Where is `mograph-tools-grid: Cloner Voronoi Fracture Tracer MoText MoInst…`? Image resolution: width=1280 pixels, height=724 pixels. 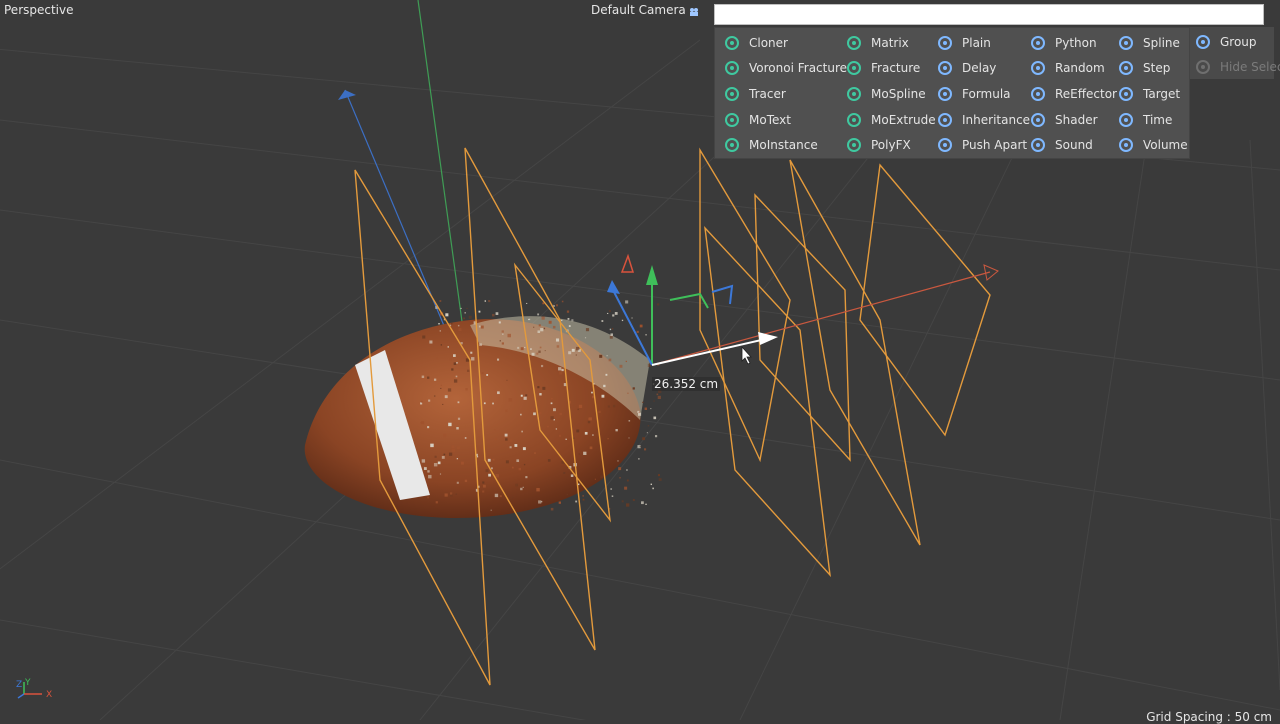 mograph-tools-grid: Cloner Voronoi Fracture Tracer MoText MoInst… is located at coordinates (952, 93).